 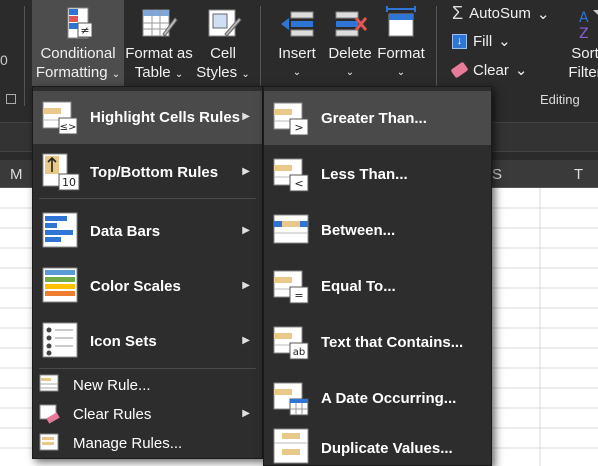 I want to click on format-as-table-label-1: Format as, so click(x=159, y=53).